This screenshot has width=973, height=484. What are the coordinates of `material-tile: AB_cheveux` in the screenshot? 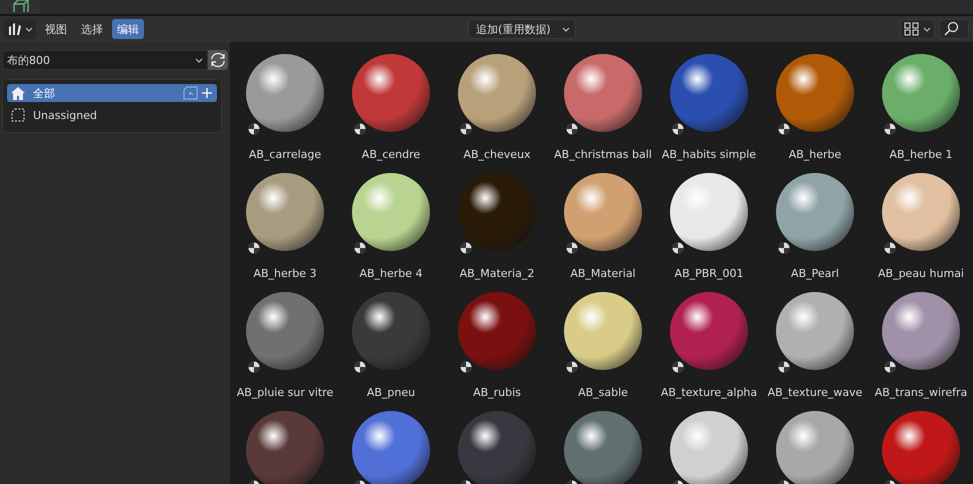 It's located at (497, 113).